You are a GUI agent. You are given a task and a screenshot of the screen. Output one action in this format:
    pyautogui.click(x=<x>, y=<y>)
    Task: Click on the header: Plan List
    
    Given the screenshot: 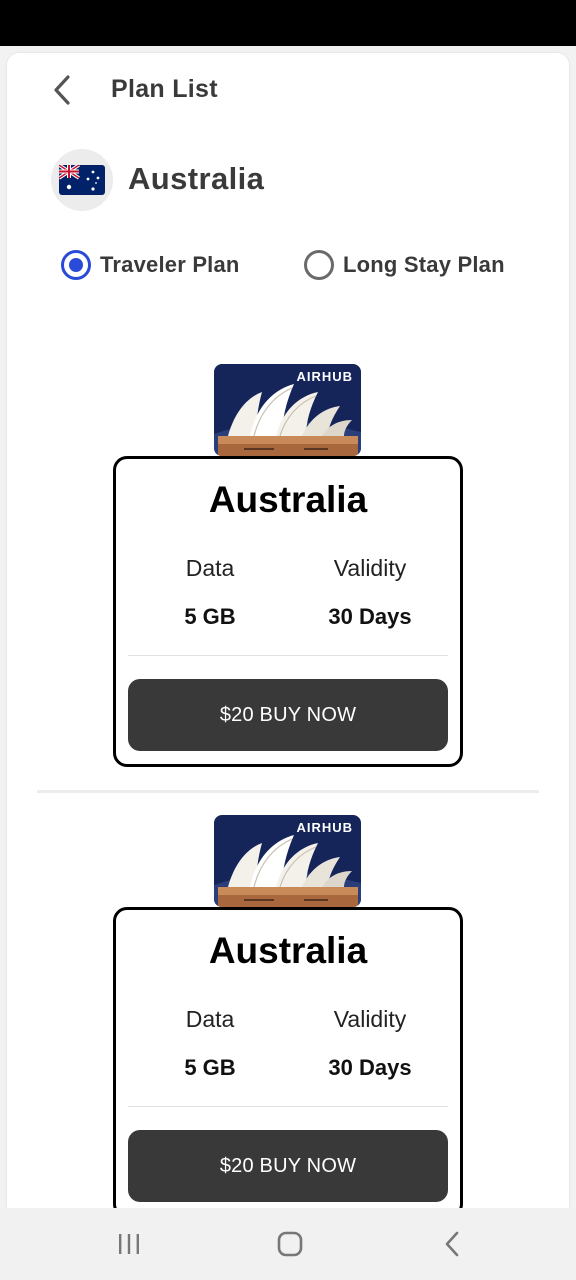 What is the action you would take?
    pyautogui.click(x=288, y=93)
    